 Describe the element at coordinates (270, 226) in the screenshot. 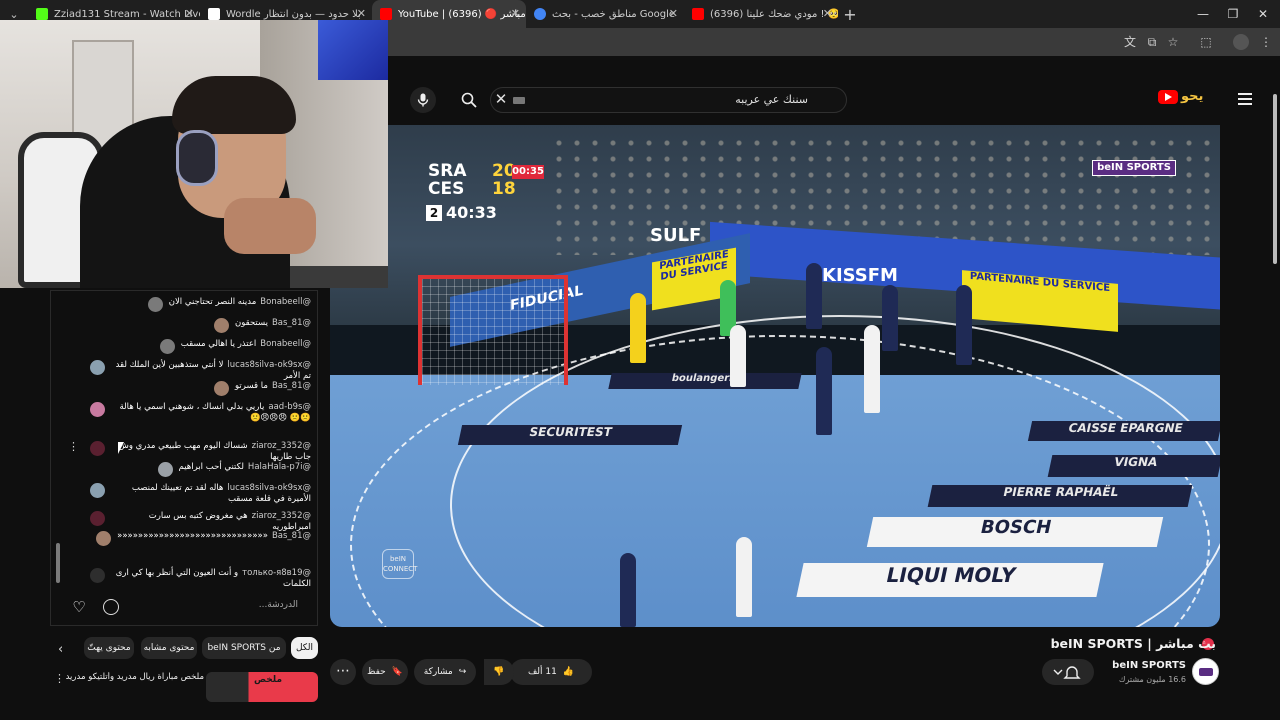

I see `streamer-hand` at that location.